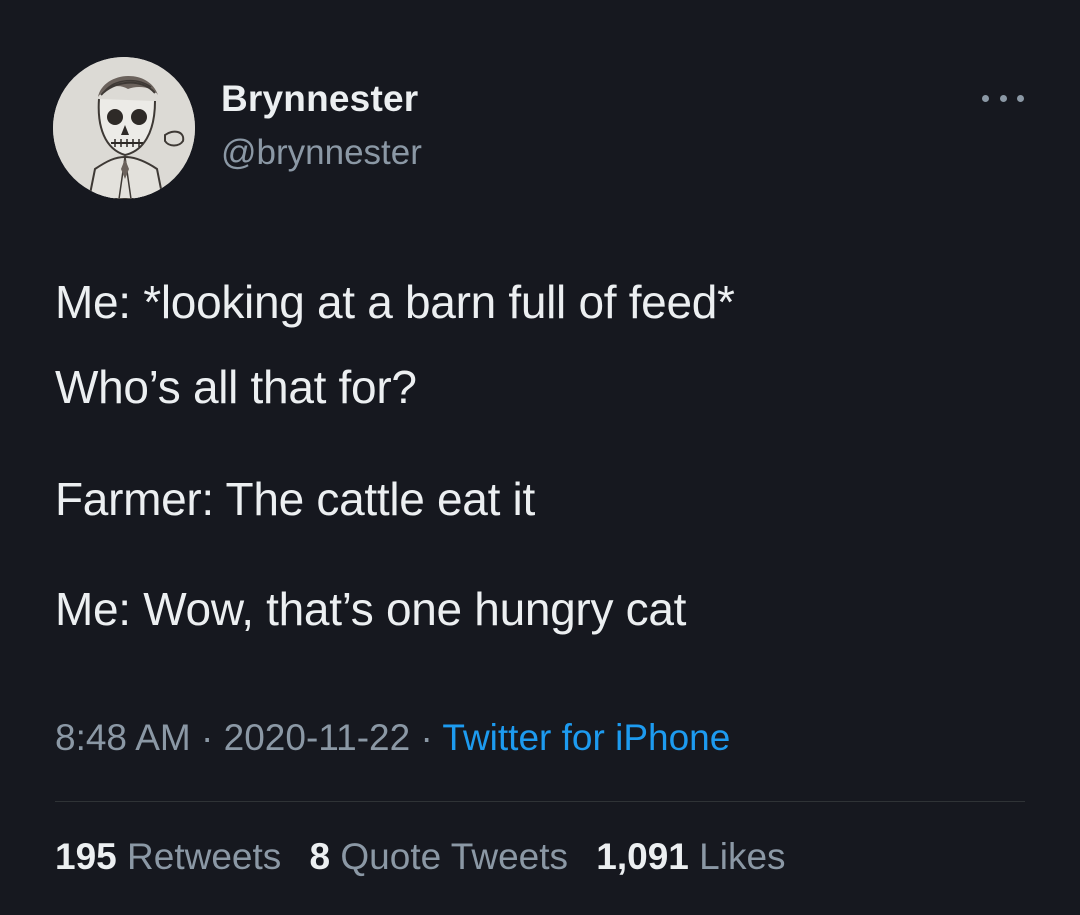 The width and height of the screenshot is (1080, 915). I want to click on quote-tweets-stat: 8 Quote Tweets, so click(439, 856).